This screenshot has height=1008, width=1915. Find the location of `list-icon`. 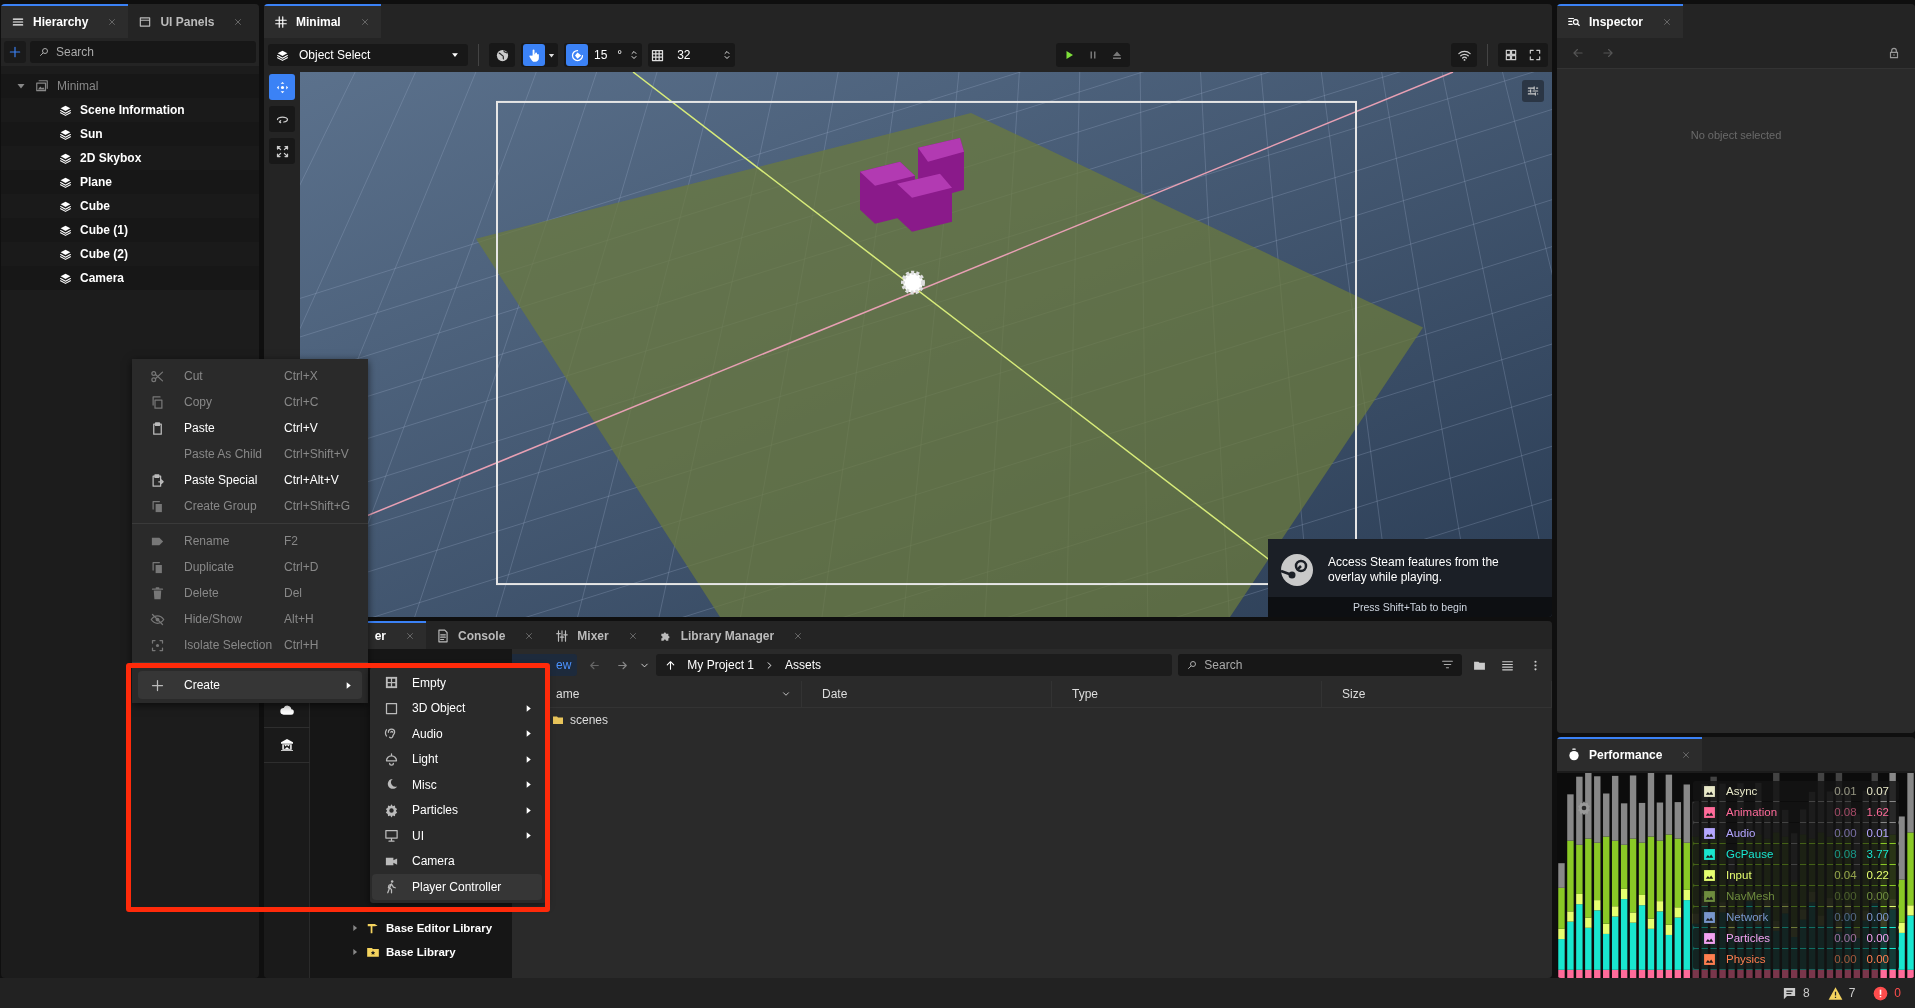

list-icon is located at coordinates (1507, 665).